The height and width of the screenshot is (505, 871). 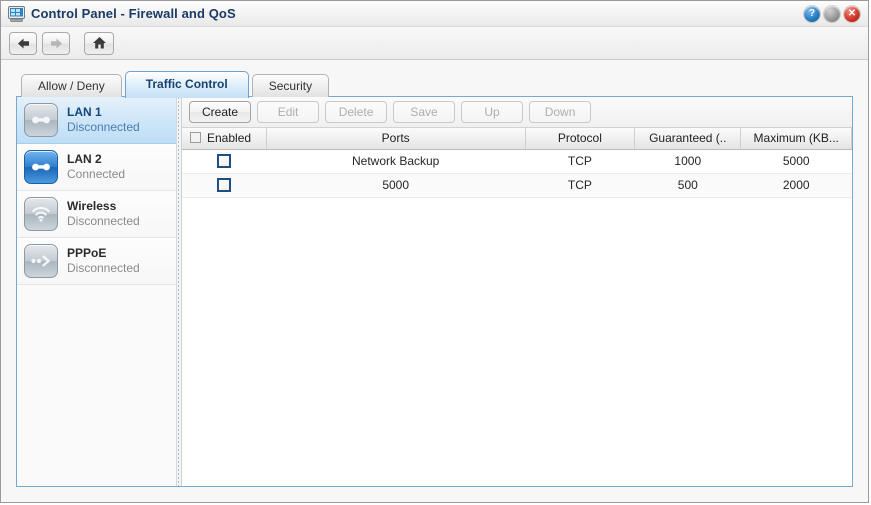 I want to click on create-button: Create, so click(x=220, y=112).